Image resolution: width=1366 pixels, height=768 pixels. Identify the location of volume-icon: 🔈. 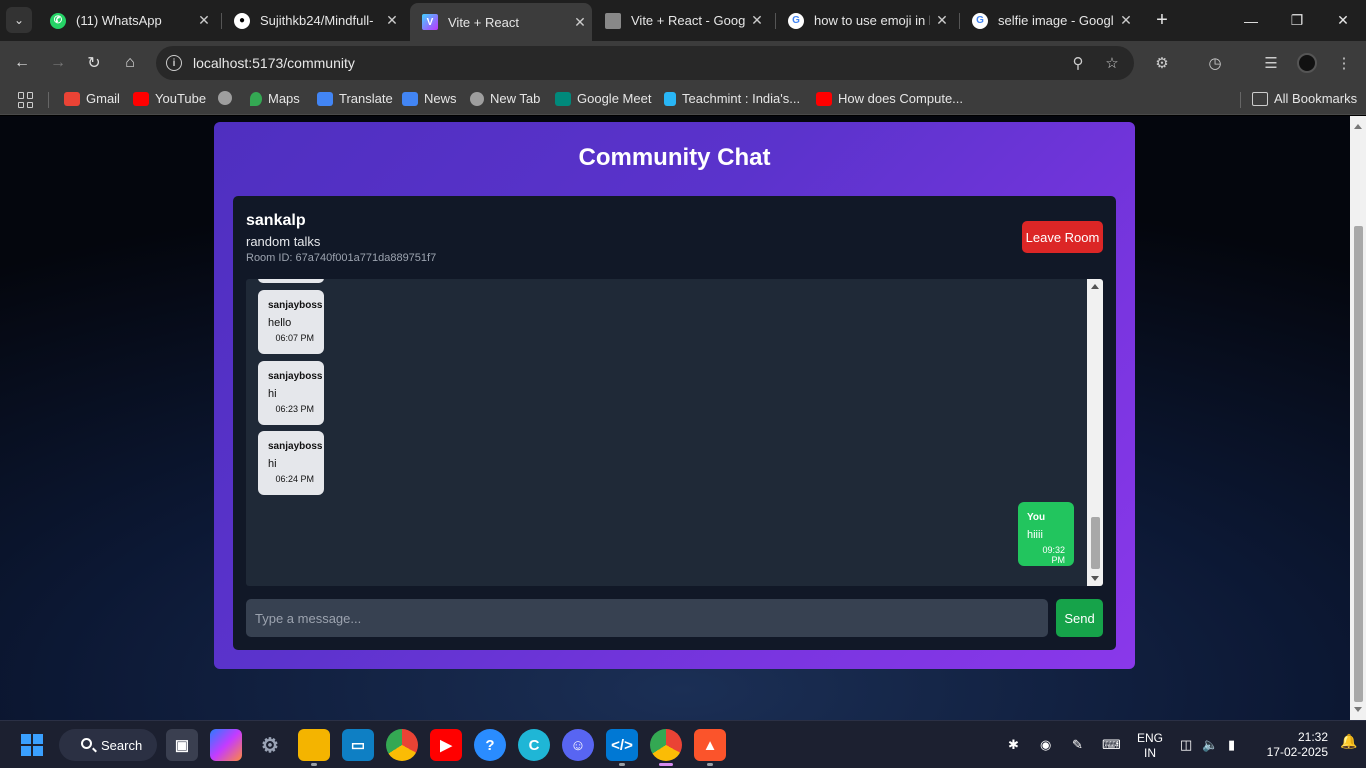
(1210, 744).